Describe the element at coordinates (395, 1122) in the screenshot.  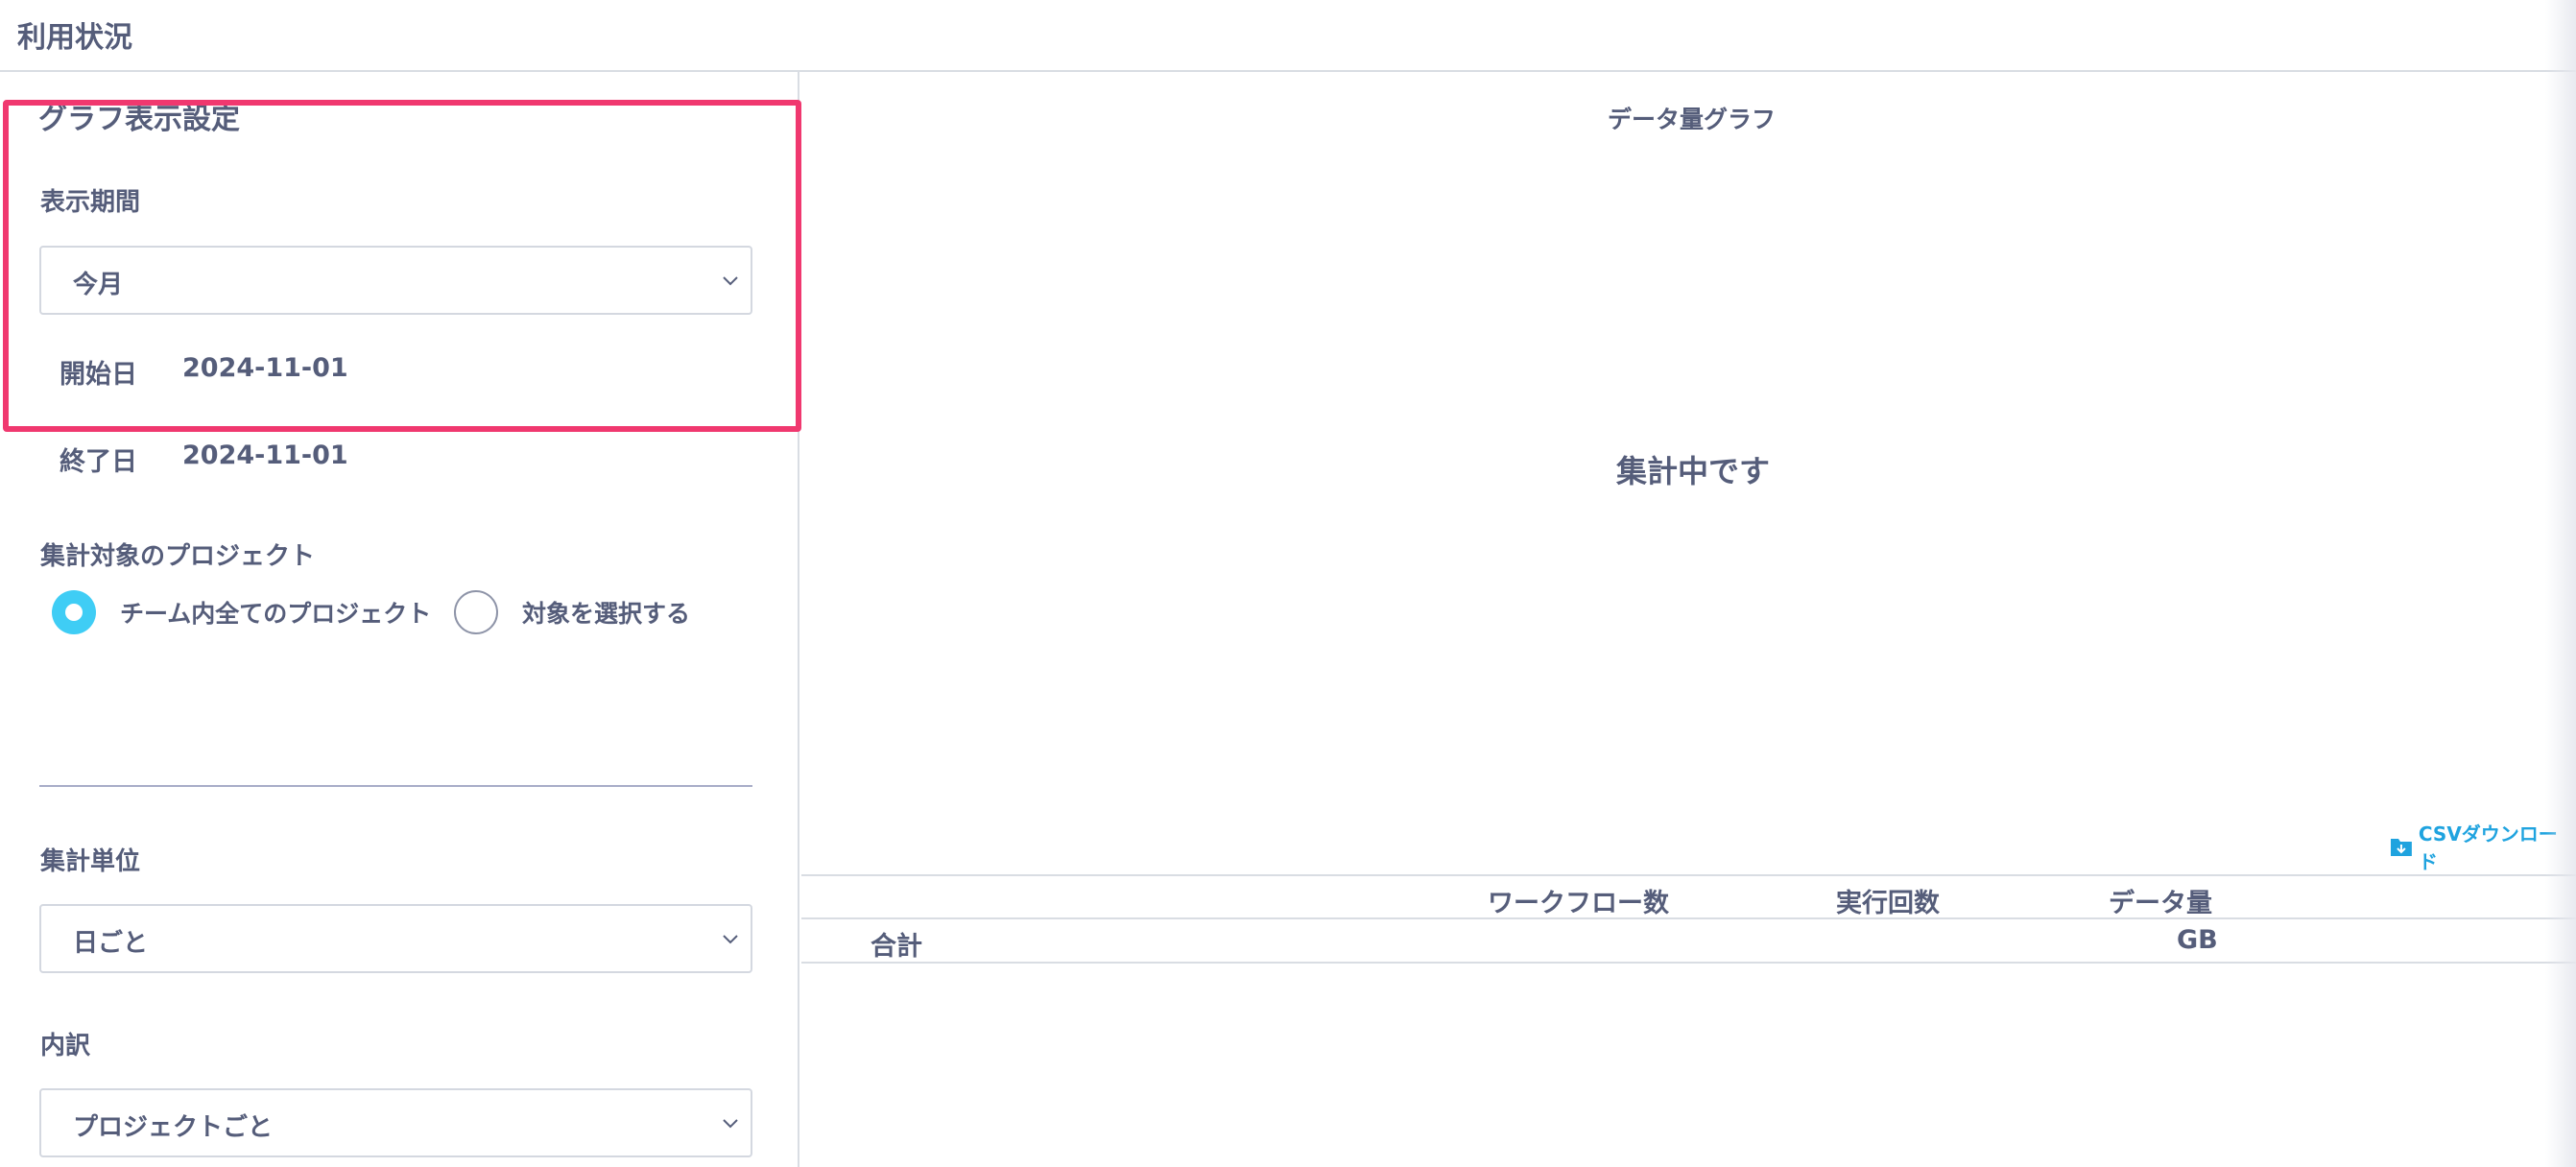
I see `breakdown-select: プロジェクトごと` at that location.